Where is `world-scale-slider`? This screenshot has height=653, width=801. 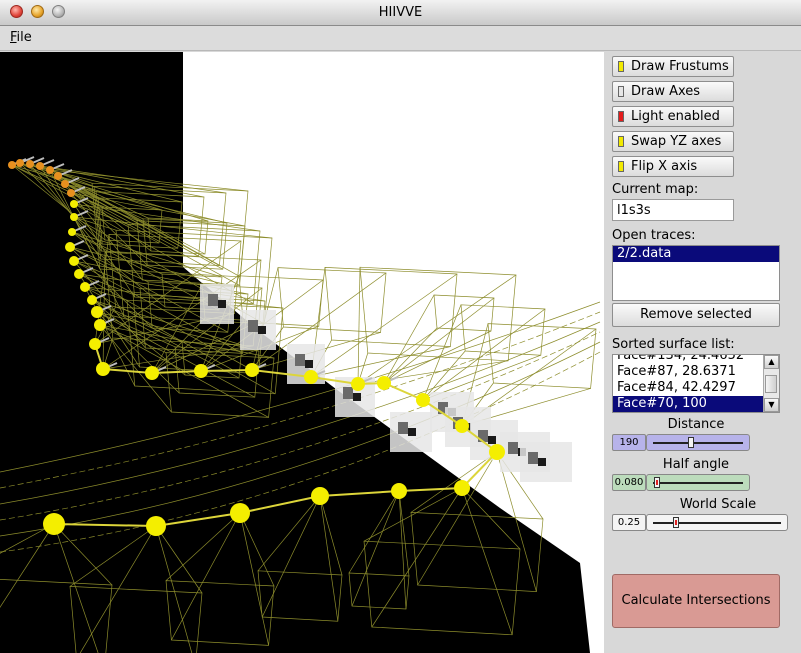 world-scale-slider is located at coordinates (717, 522).